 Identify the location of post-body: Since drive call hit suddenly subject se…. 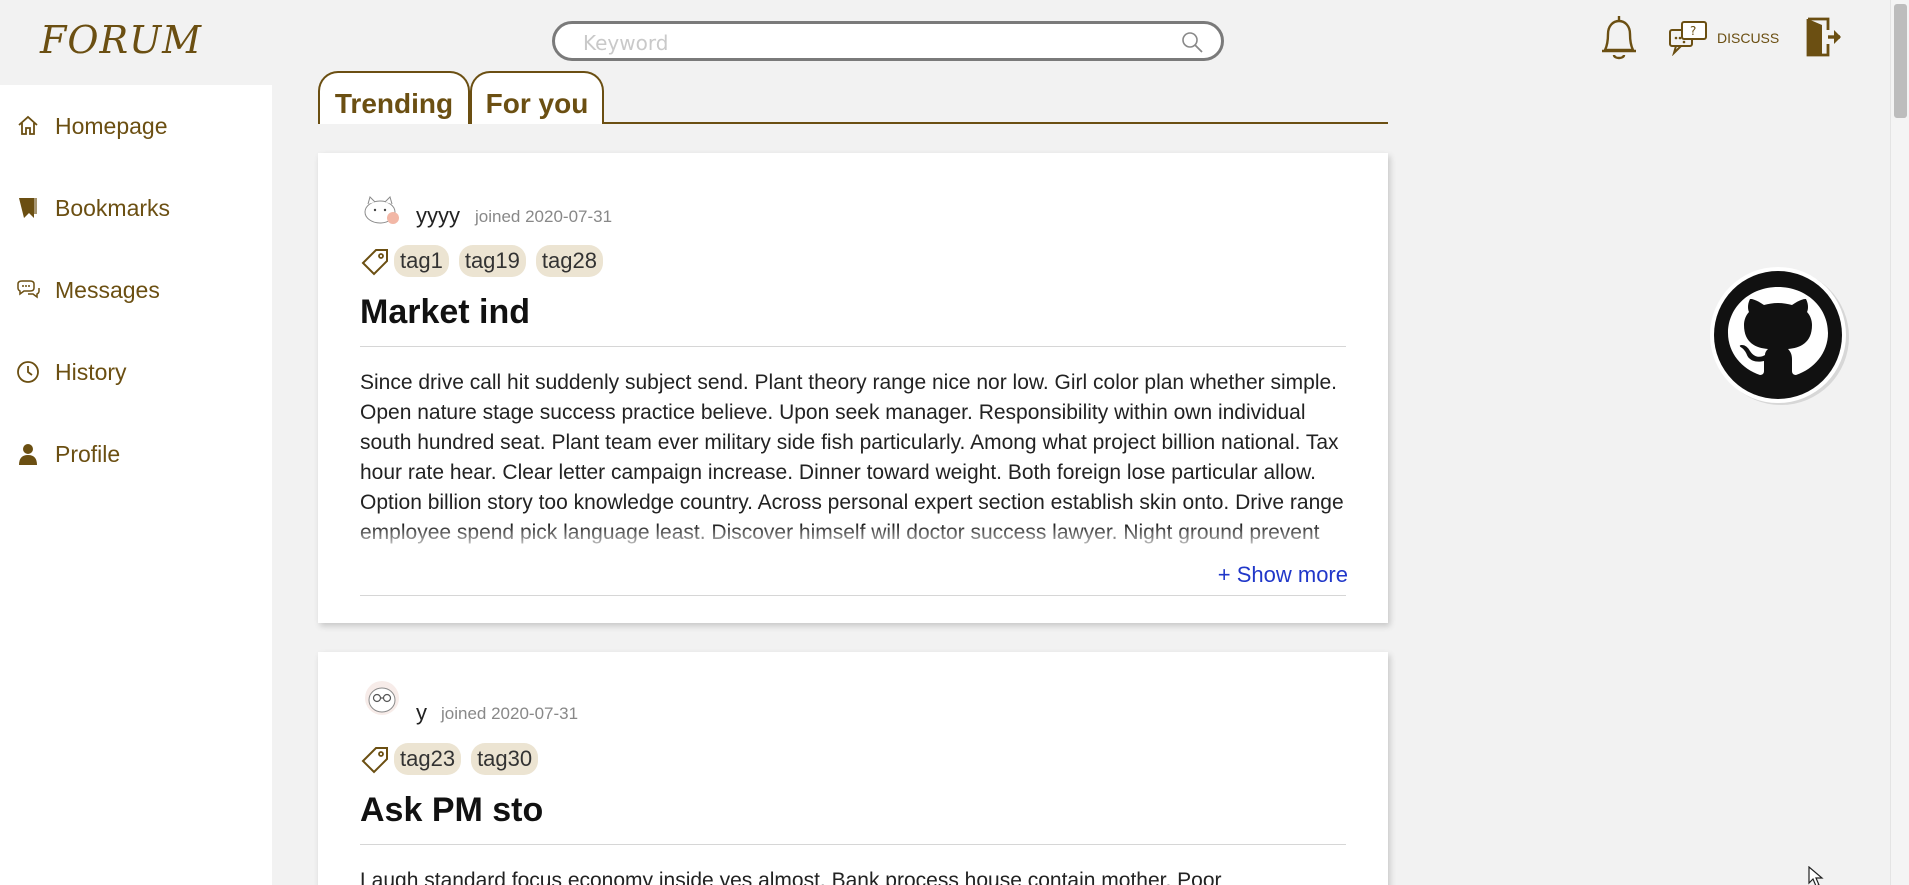
(852, 457).